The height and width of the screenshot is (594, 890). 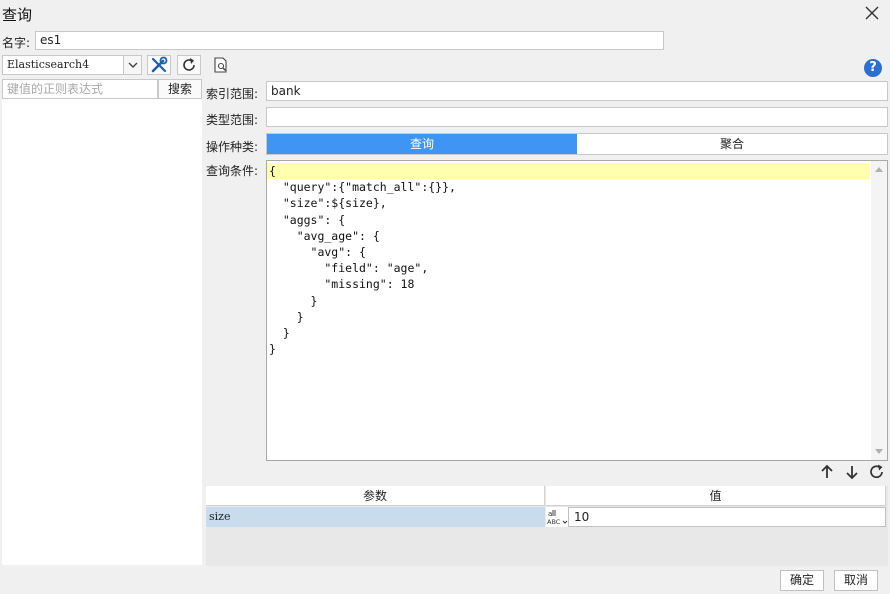 I want to click on param-table: 参数 值 size a ABC 10, so click(x=547, y=526).